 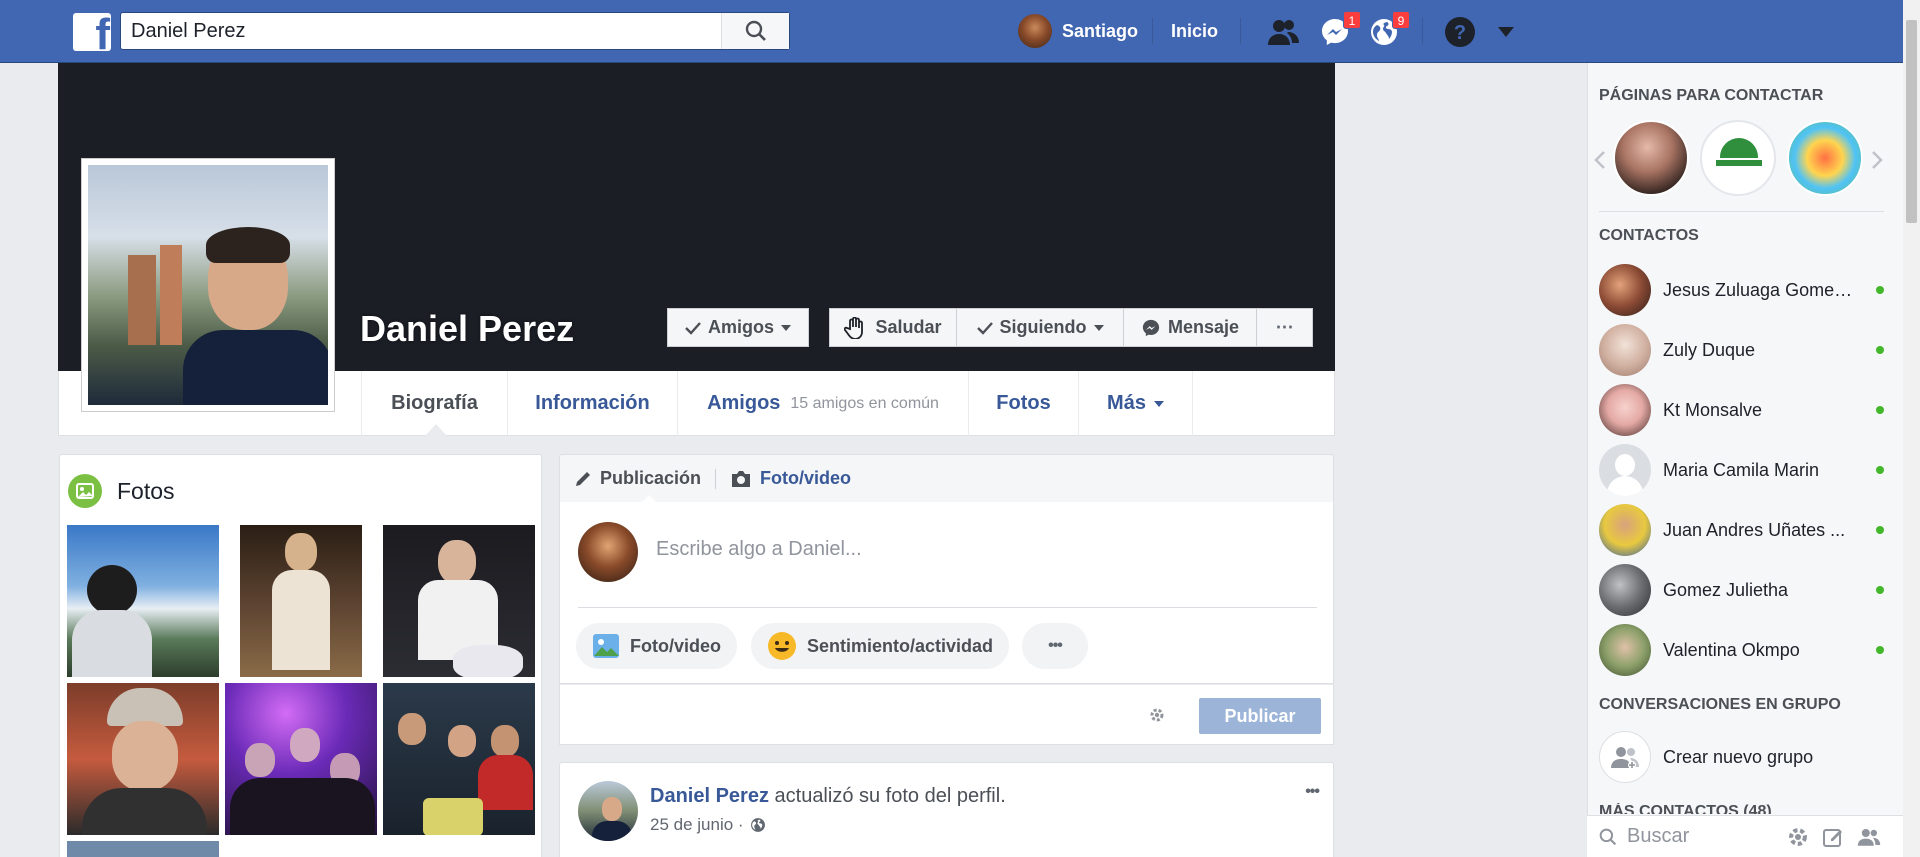 I want to click on pencil-icon, so click(x=583, y=478).